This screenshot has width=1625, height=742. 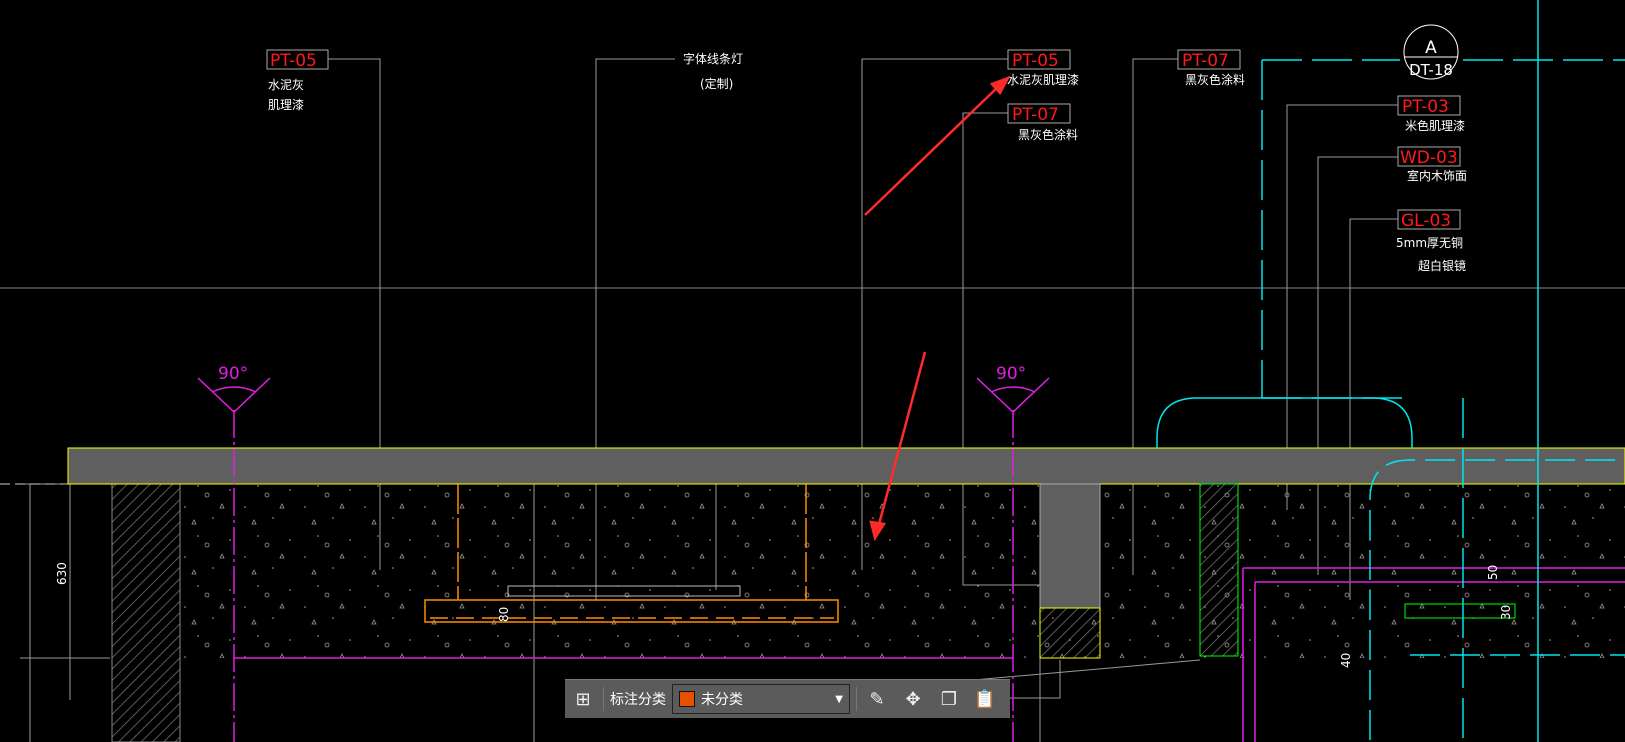 What do you see at coordinates (1429, 158) in the screenshot?
I see `svg-text: WD-03` at bounding box center [1429, 158].